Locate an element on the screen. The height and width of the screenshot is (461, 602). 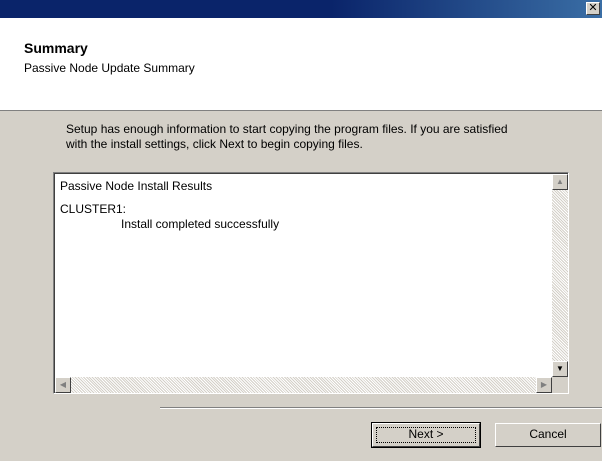
close-icon: ✕ is located at coordinates (593, 8).